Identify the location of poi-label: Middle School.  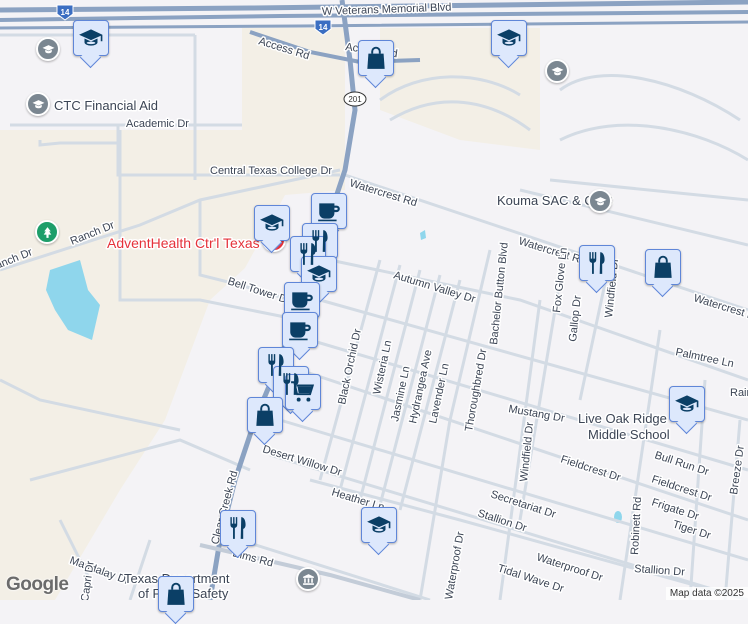
(629, 434).